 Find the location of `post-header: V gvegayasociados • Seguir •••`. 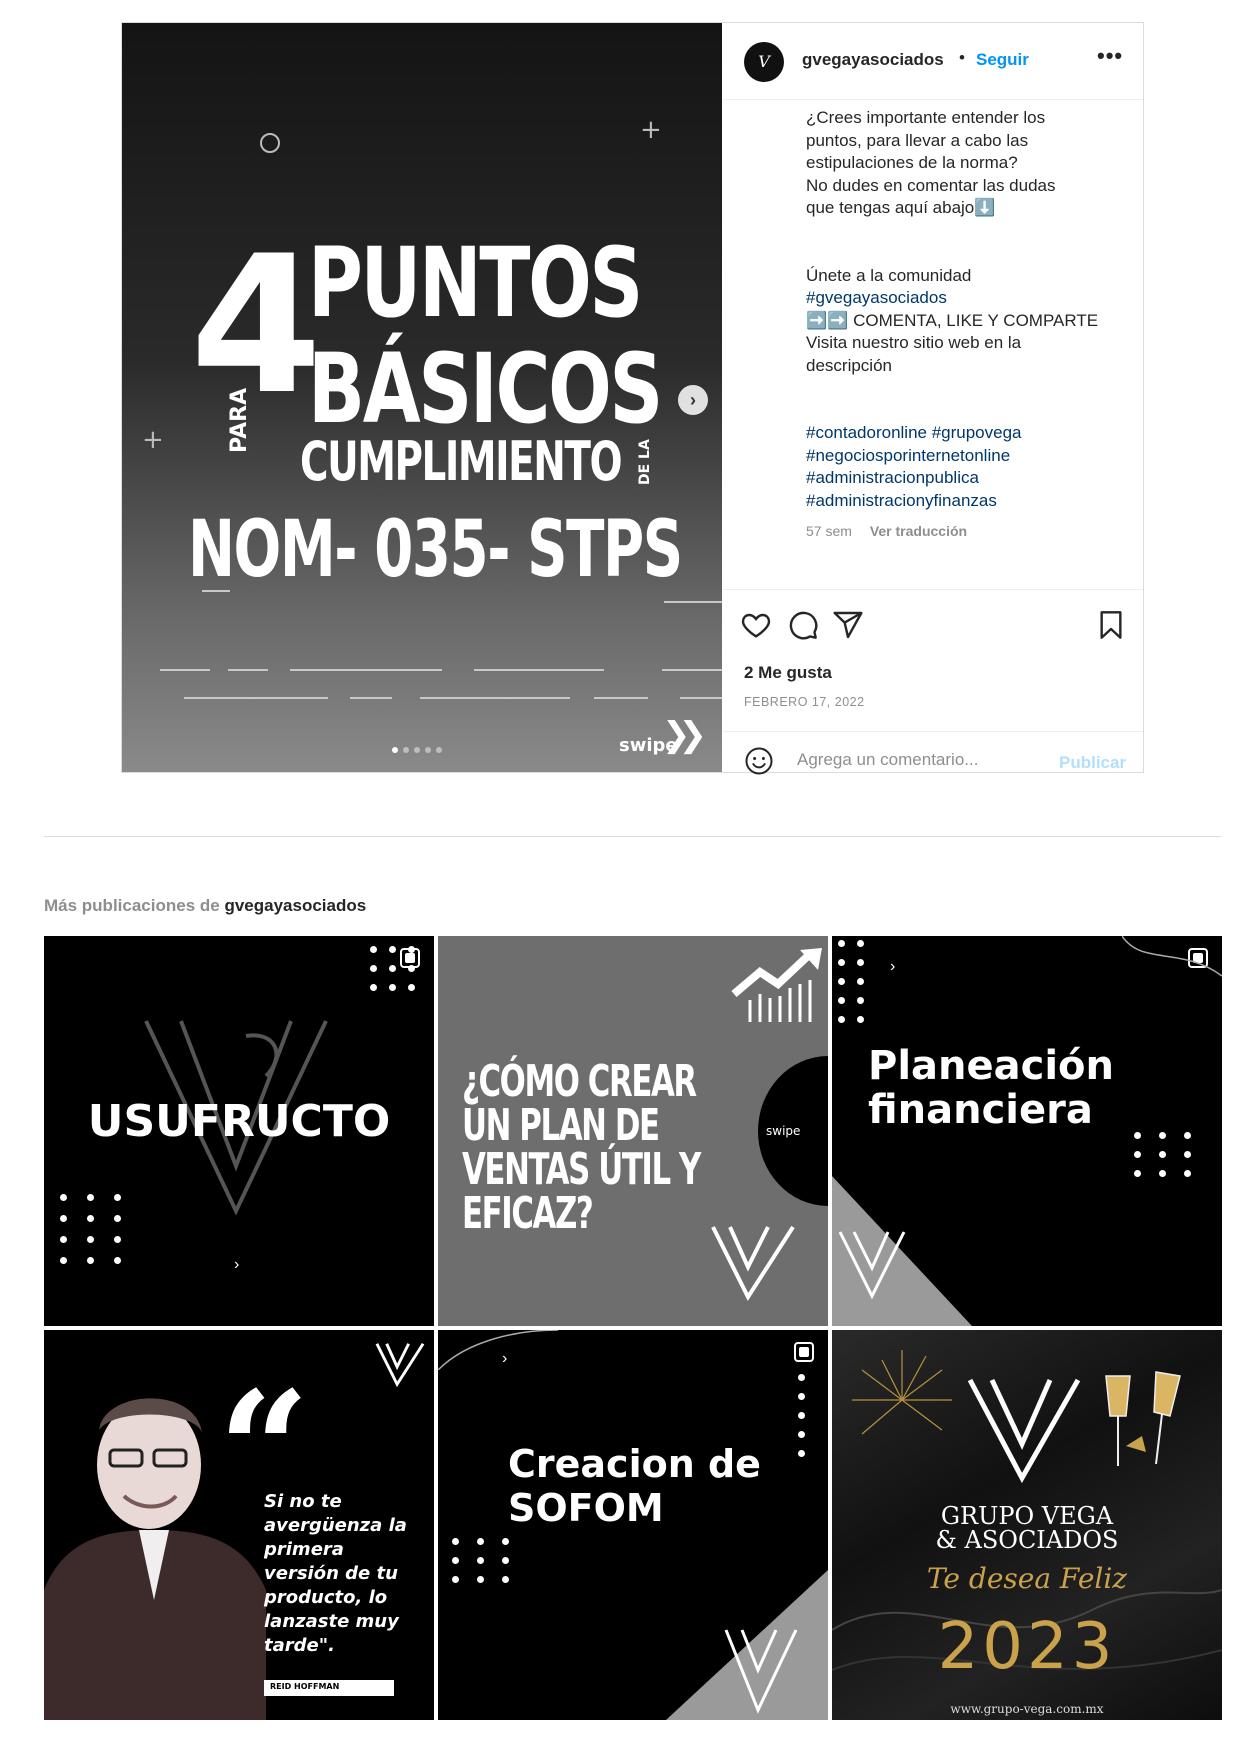

post-header: V gvegayasociados • Seguir ••• is located at coordinates (933, 61).